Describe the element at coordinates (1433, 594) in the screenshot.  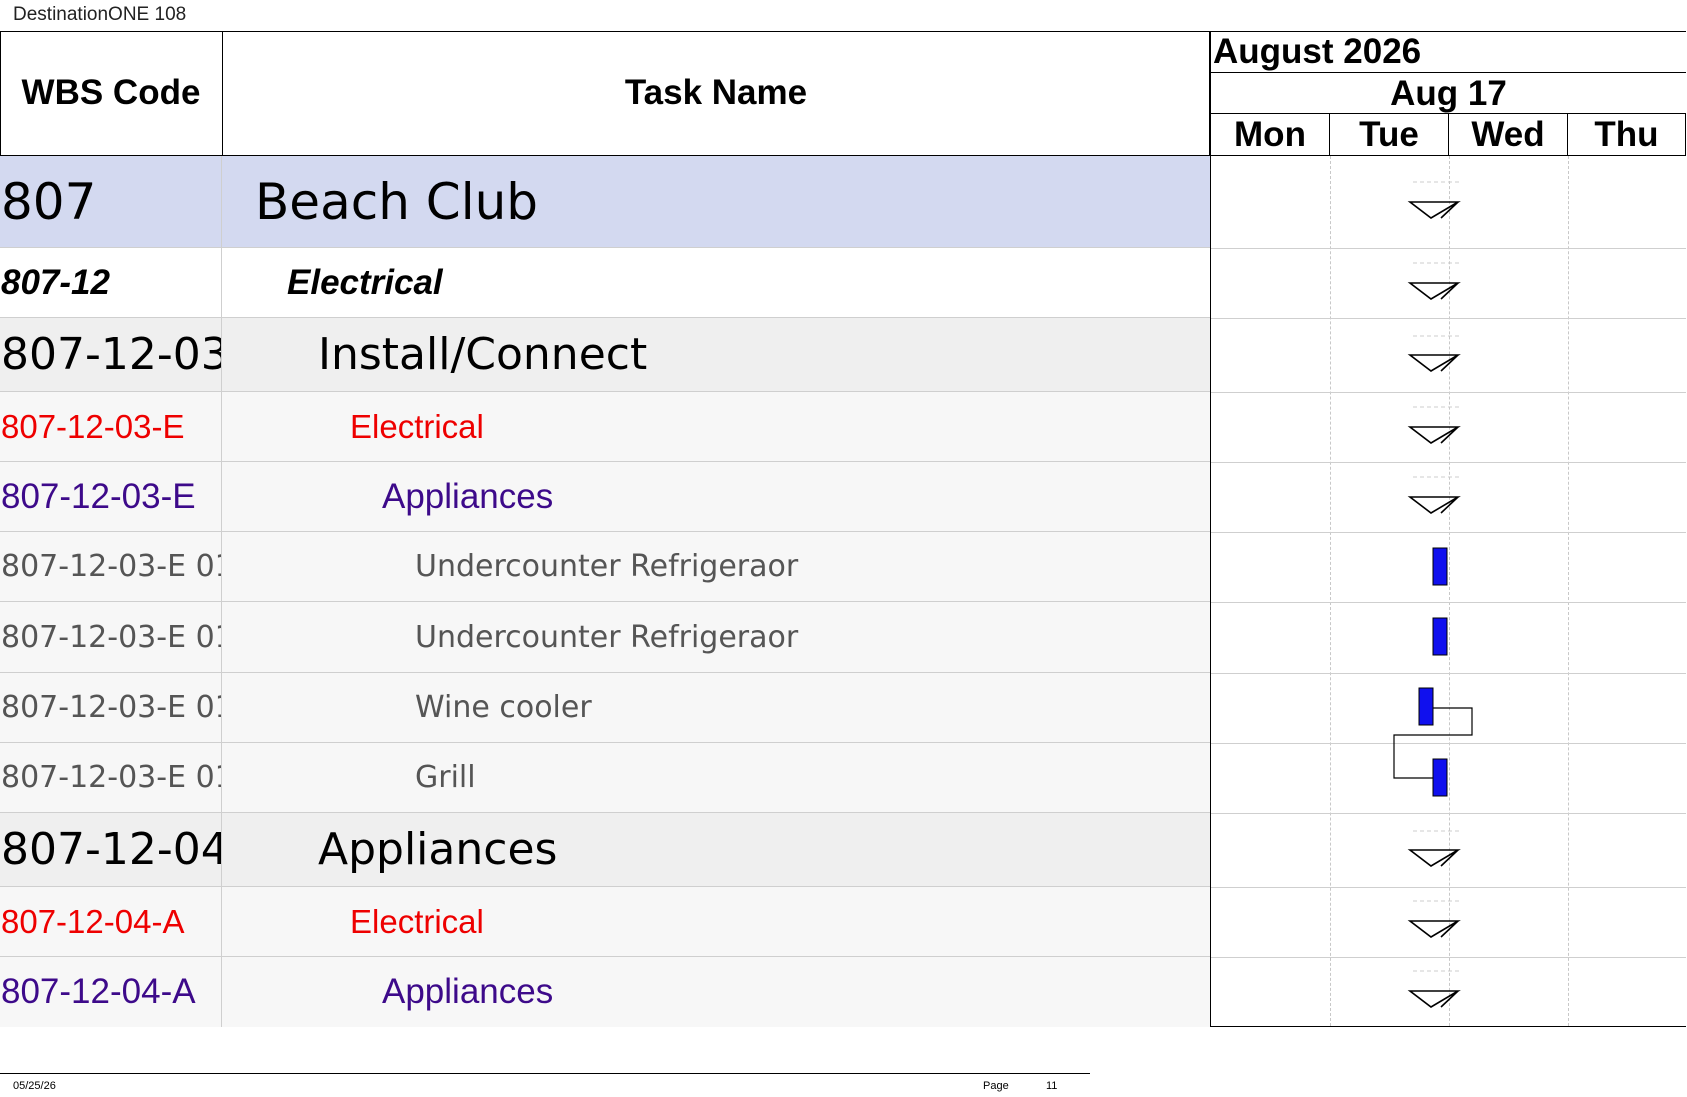
I see `gantt-chart` at that location.